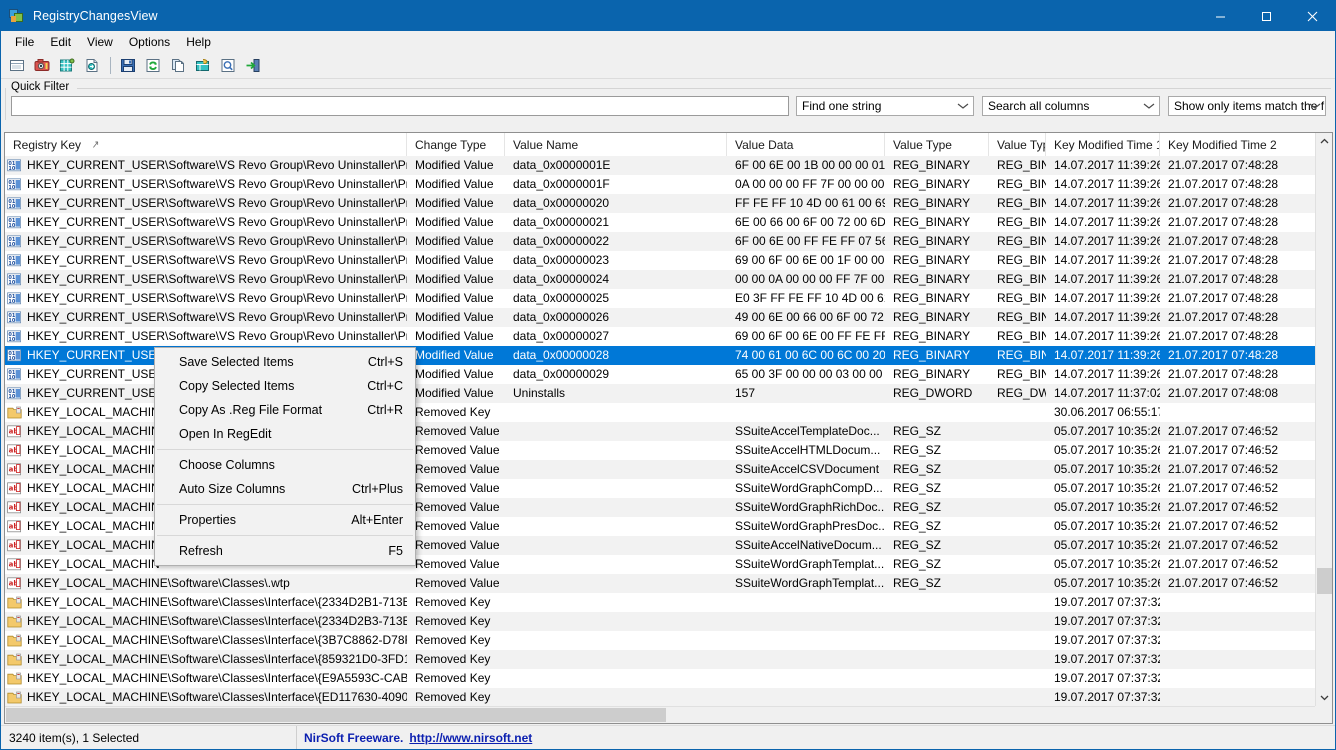 Image resolution: width=1336 pixels, height=750 pixels. I want to click on ctx-auto-size-columns: Auto Size Columns Ctrl+Plus, so click(285, 489).